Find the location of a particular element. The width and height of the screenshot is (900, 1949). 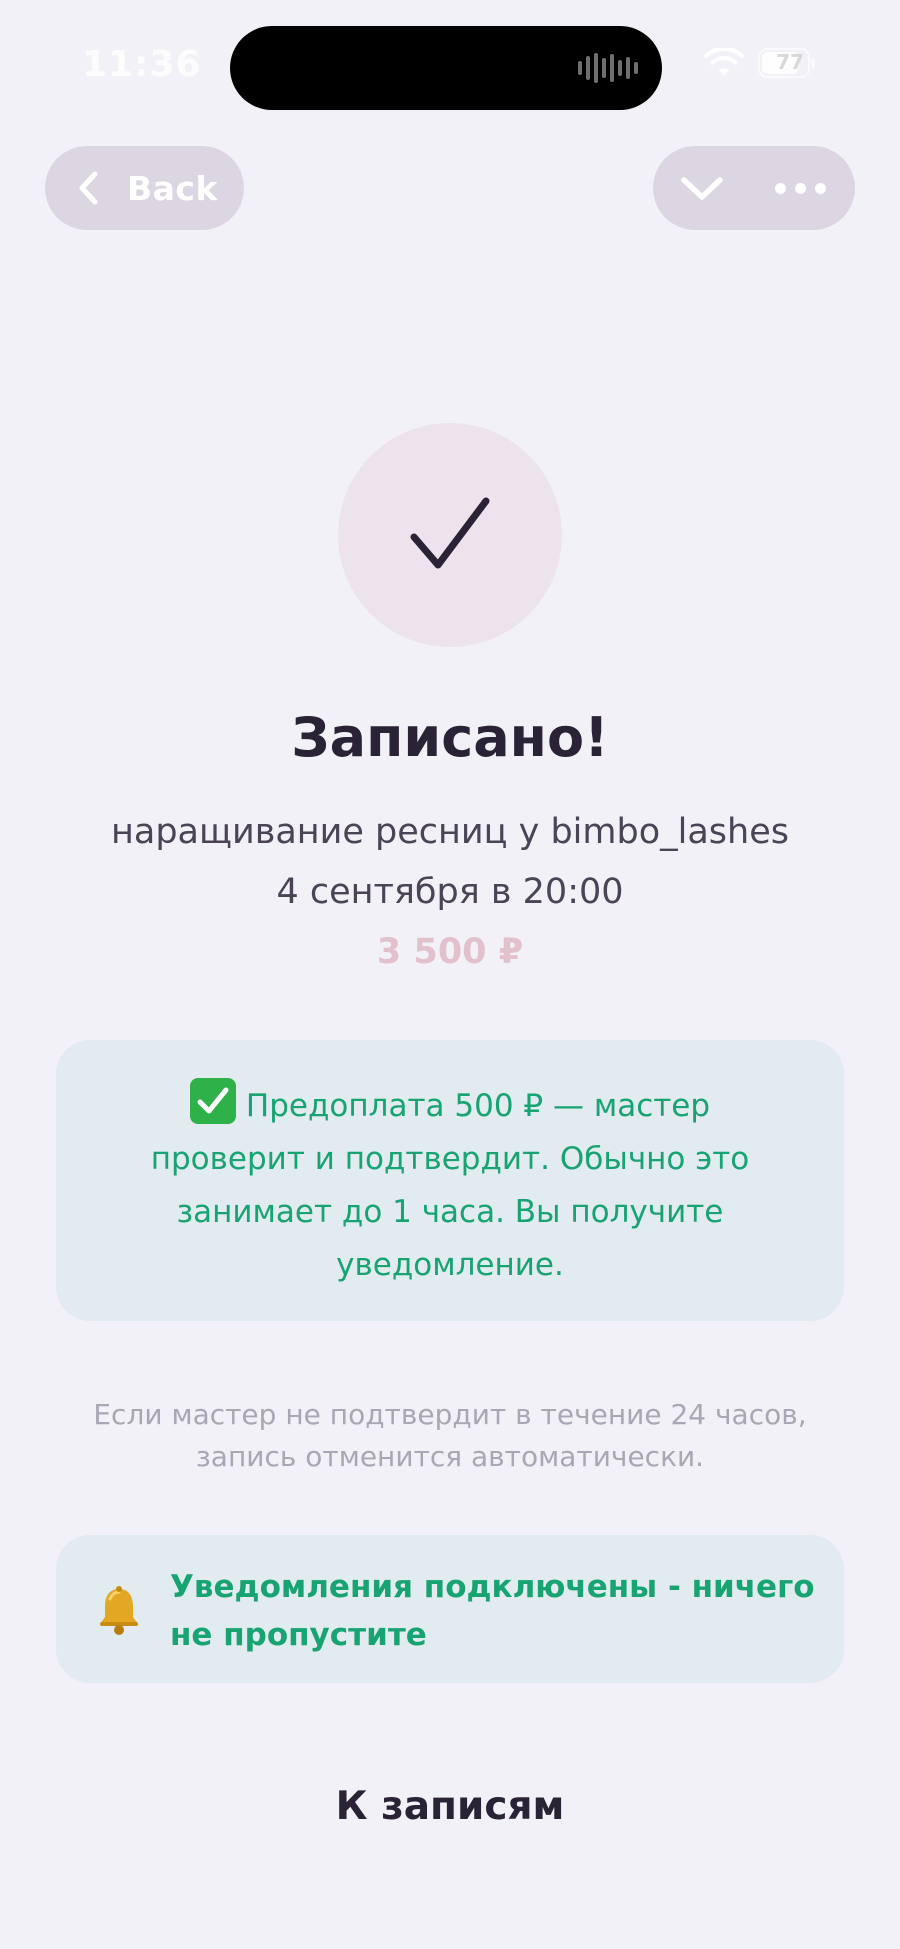

chevron-down-icon is located at coordinates (702, 188).